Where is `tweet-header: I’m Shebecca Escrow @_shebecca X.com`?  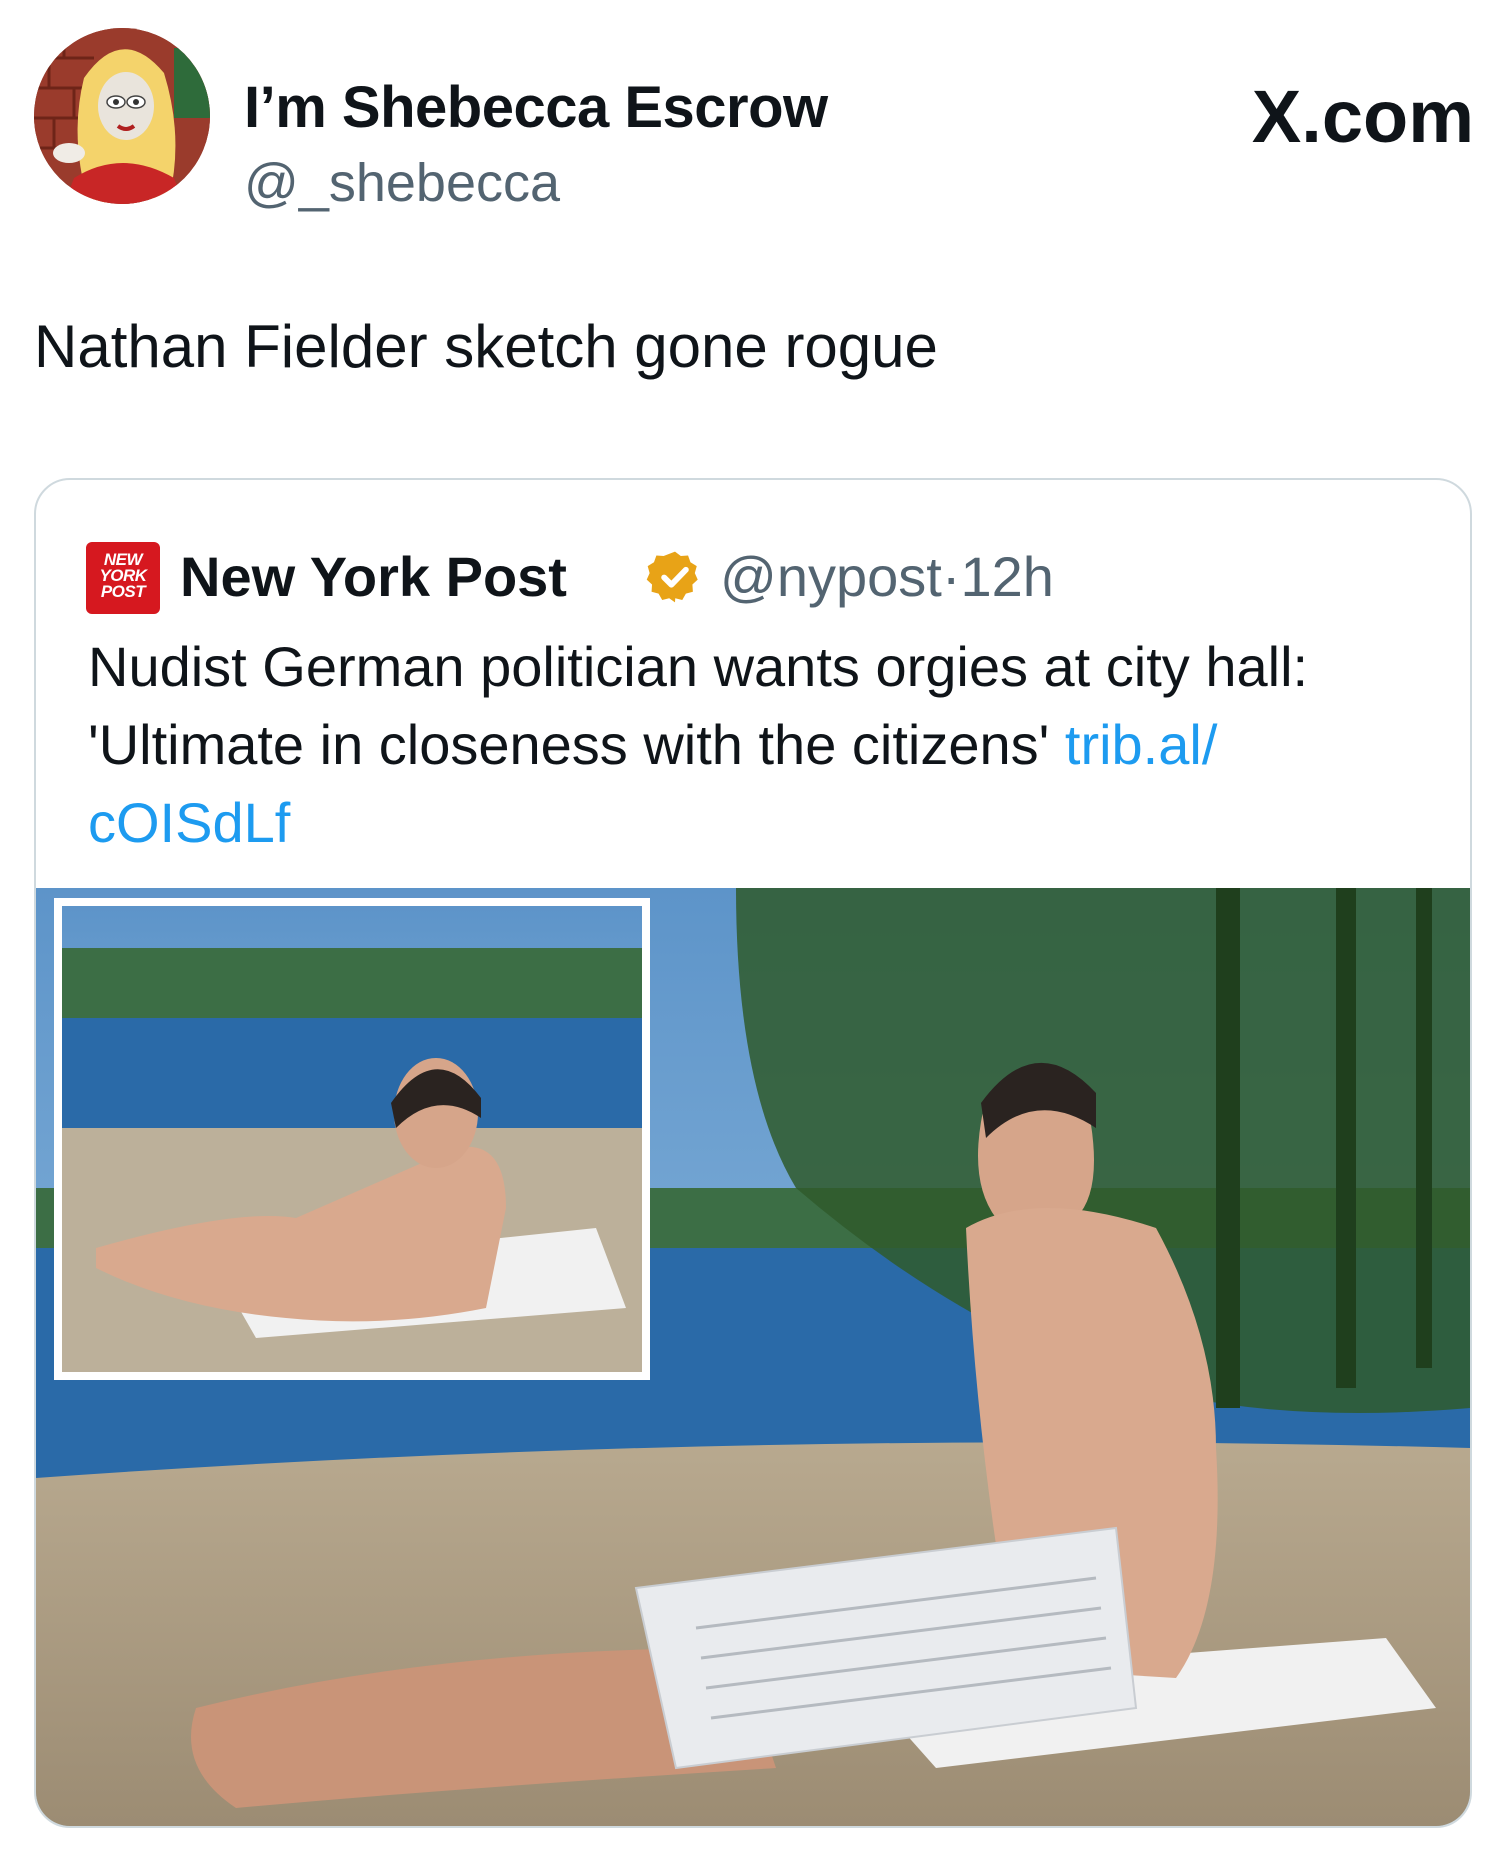
tweet-header: I’m Shebecca Escrow @_shebecca X.com is located at coordinates (754, 120).